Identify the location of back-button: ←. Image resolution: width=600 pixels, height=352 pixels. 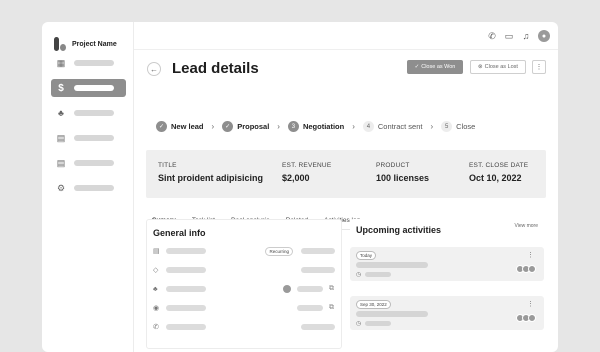
(154, 69).